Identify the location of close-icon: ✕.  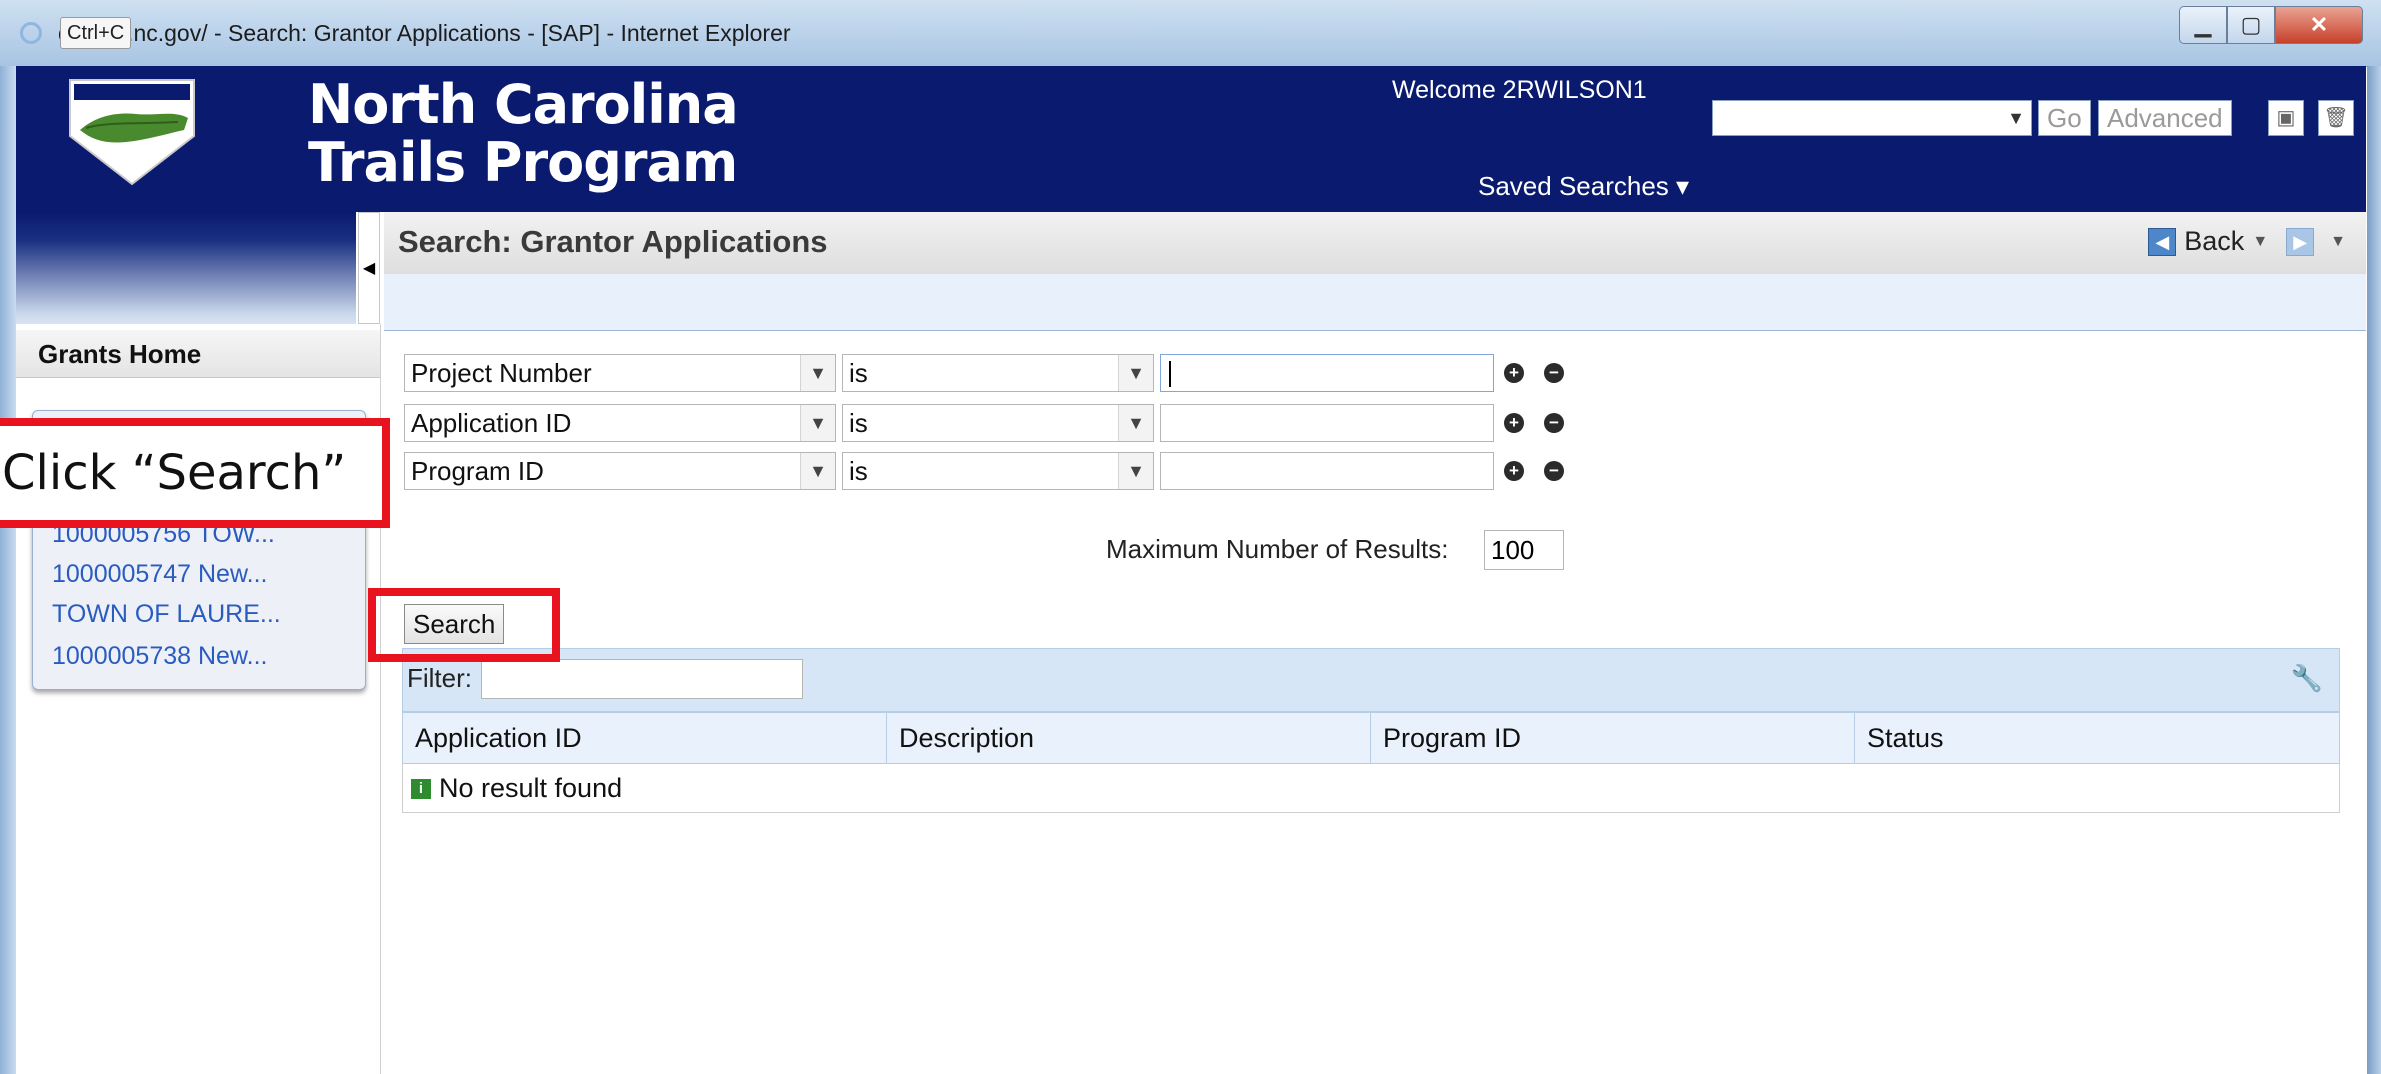
(2319, 25).